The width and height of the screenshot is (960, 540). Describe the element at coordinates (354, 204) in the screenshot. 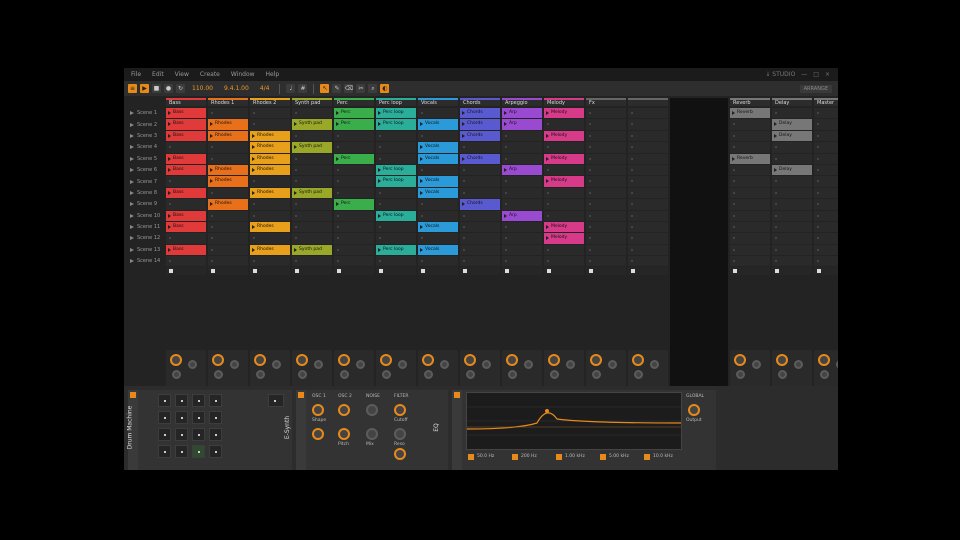

I see `clip-slot: Perc` at that location.